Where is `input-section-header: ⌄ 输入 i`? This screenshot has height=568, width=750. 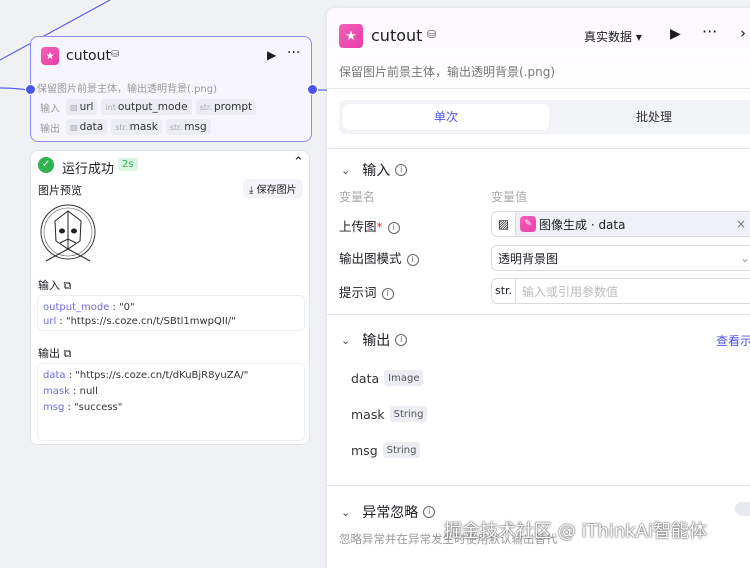
input-section-header: ⌄ 输入 i is located at coordinates (374, 170).